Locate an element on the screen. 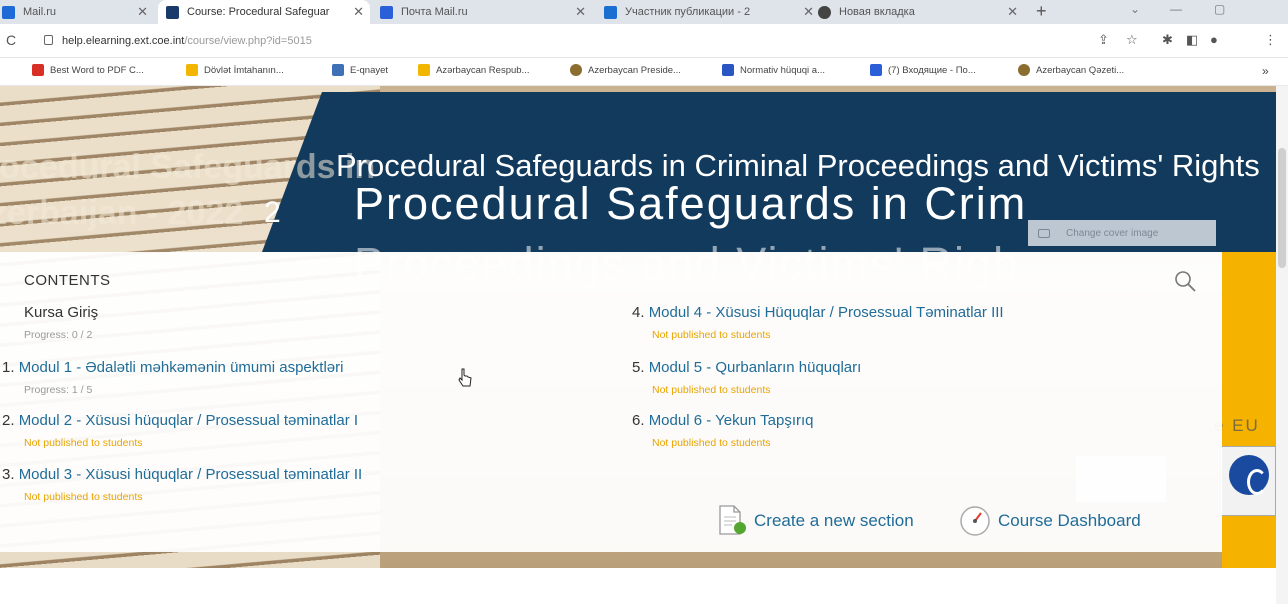  gold-strip is located at coordinates (1249, 410).